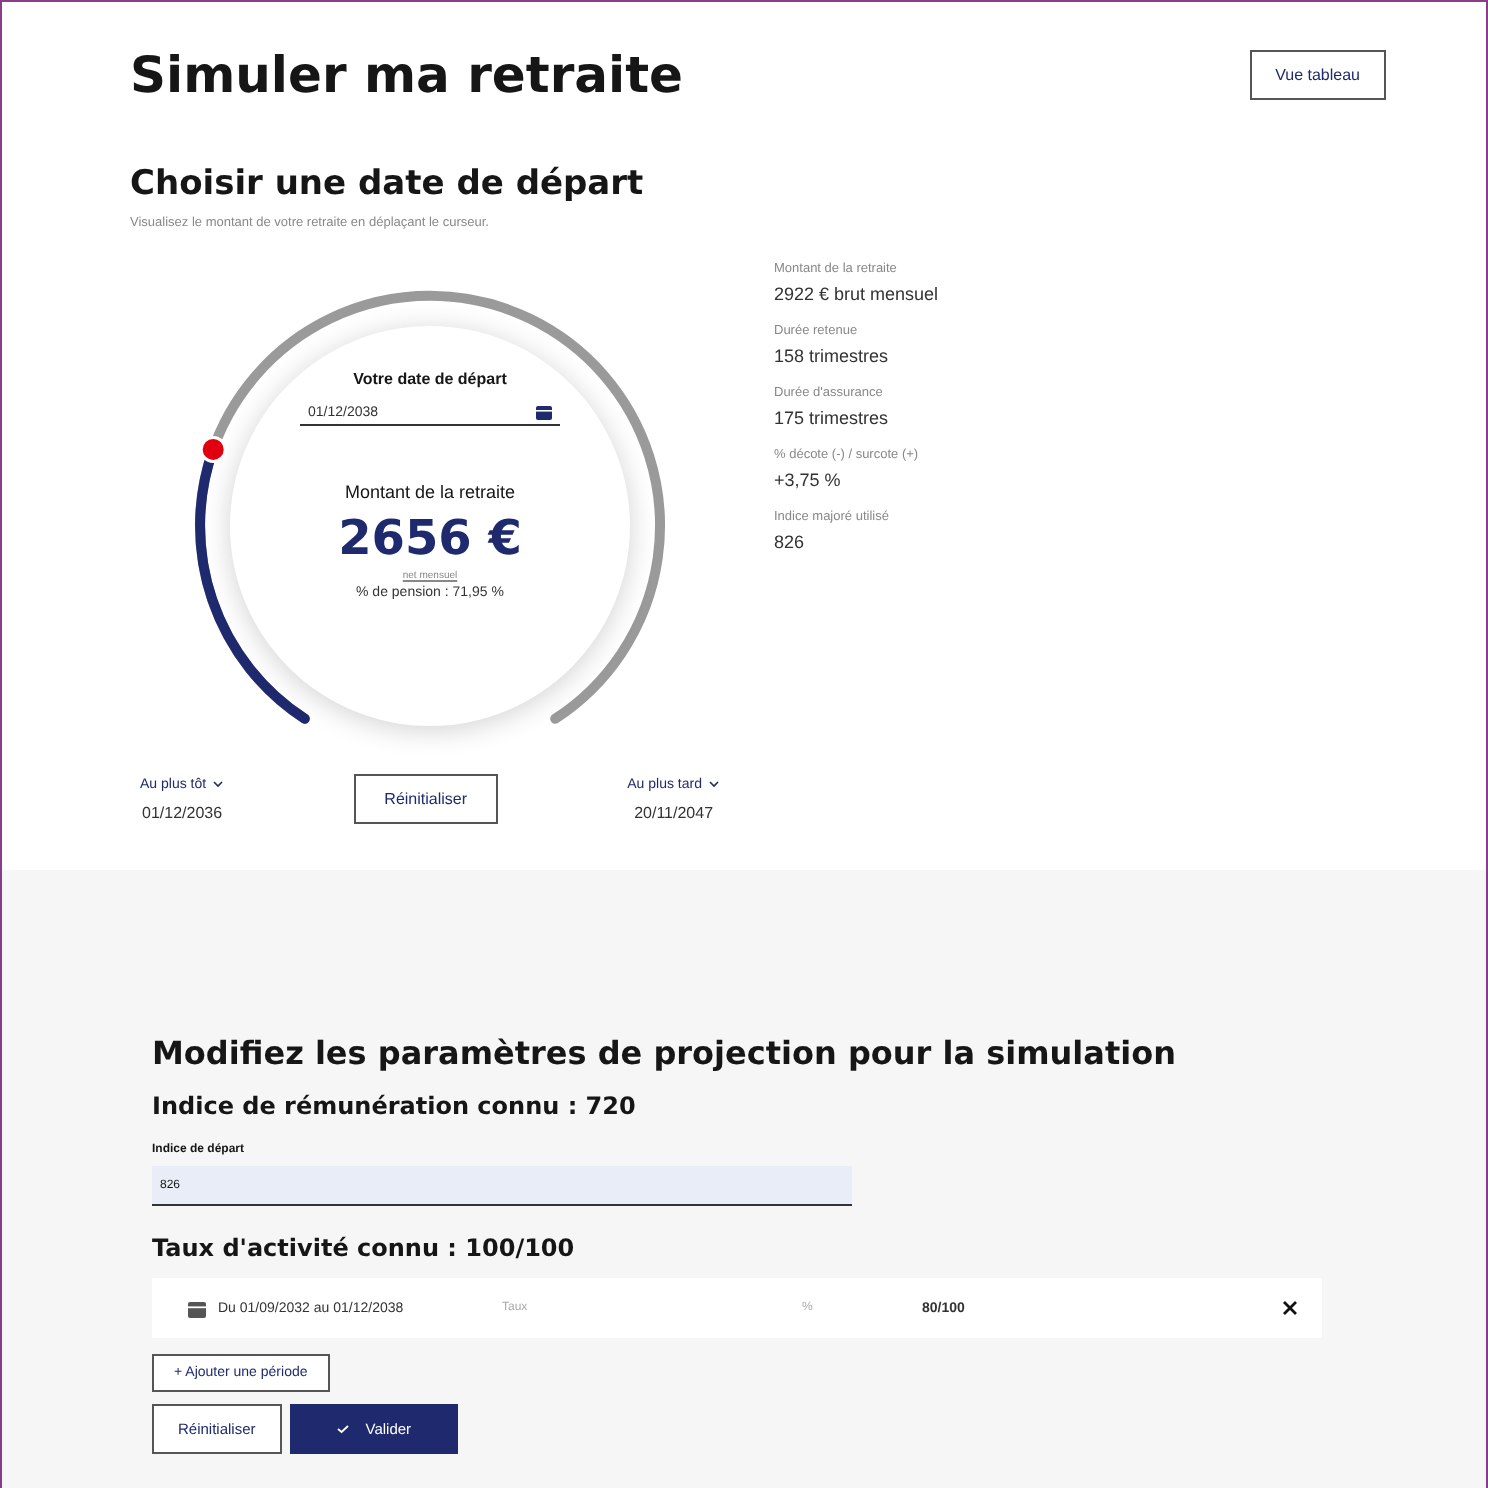  Describe the element at coordinates (395, 1106) in the screenshot. I see `index-heading: Indice de rémunération connu : 720` at that location.